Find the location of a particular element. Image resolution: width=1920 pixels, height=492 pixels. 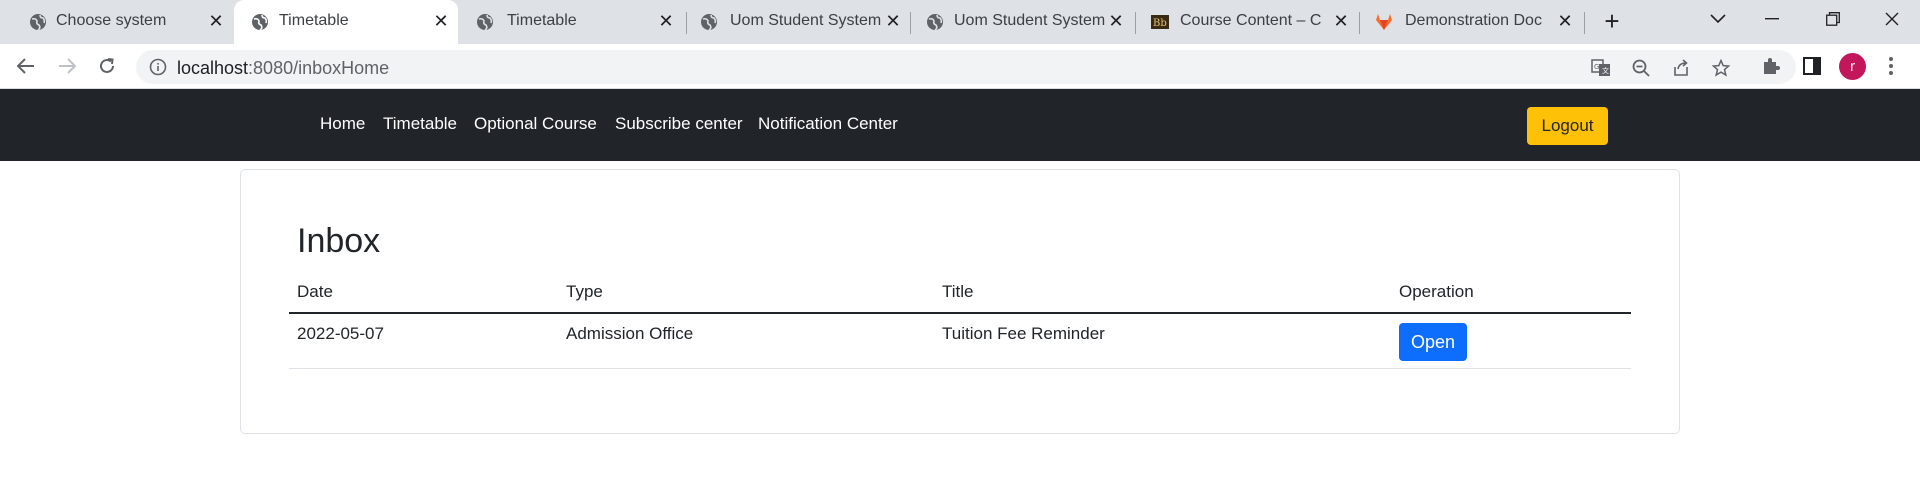

svg-text: Bb is located at coordinates (1160, 23).